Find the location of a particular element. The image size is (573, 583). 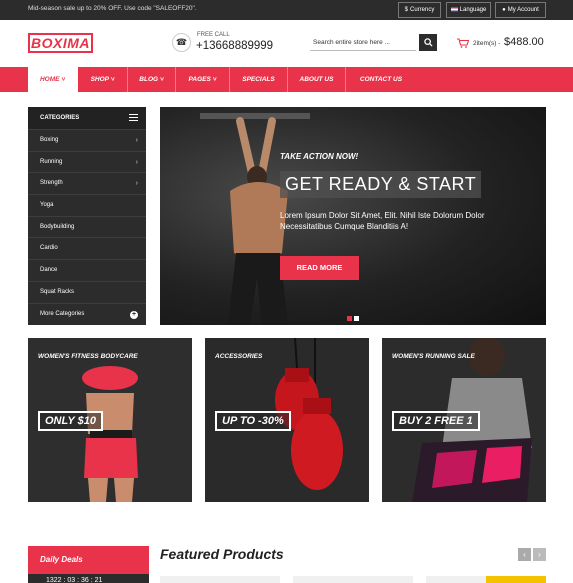

nav-specials: SPECIALS is located at coordinates (259, 79).